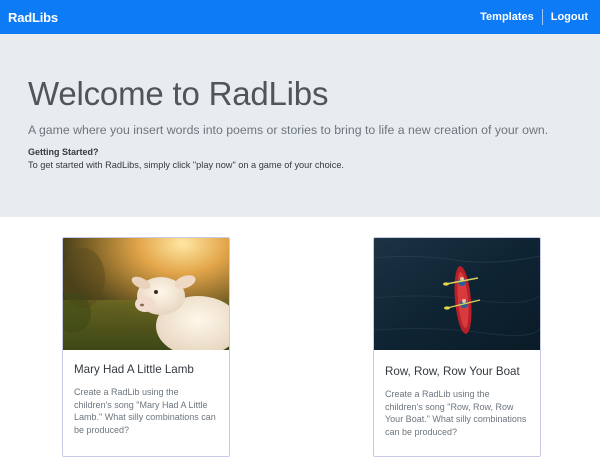 The width and height of the screenshot is (600, 457). I want to click on nav-link-logout: Logout, so click(569, 17).